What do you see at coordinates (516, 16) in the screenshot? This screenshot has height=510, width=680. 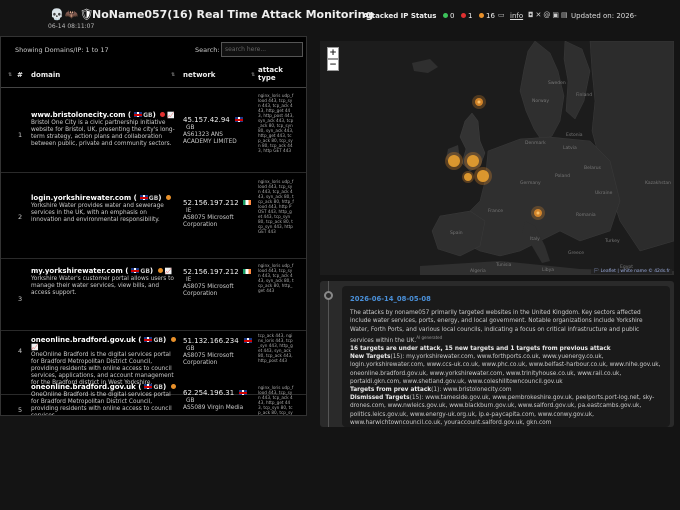 I see `info-link: info` at bounding box center [516, 16].